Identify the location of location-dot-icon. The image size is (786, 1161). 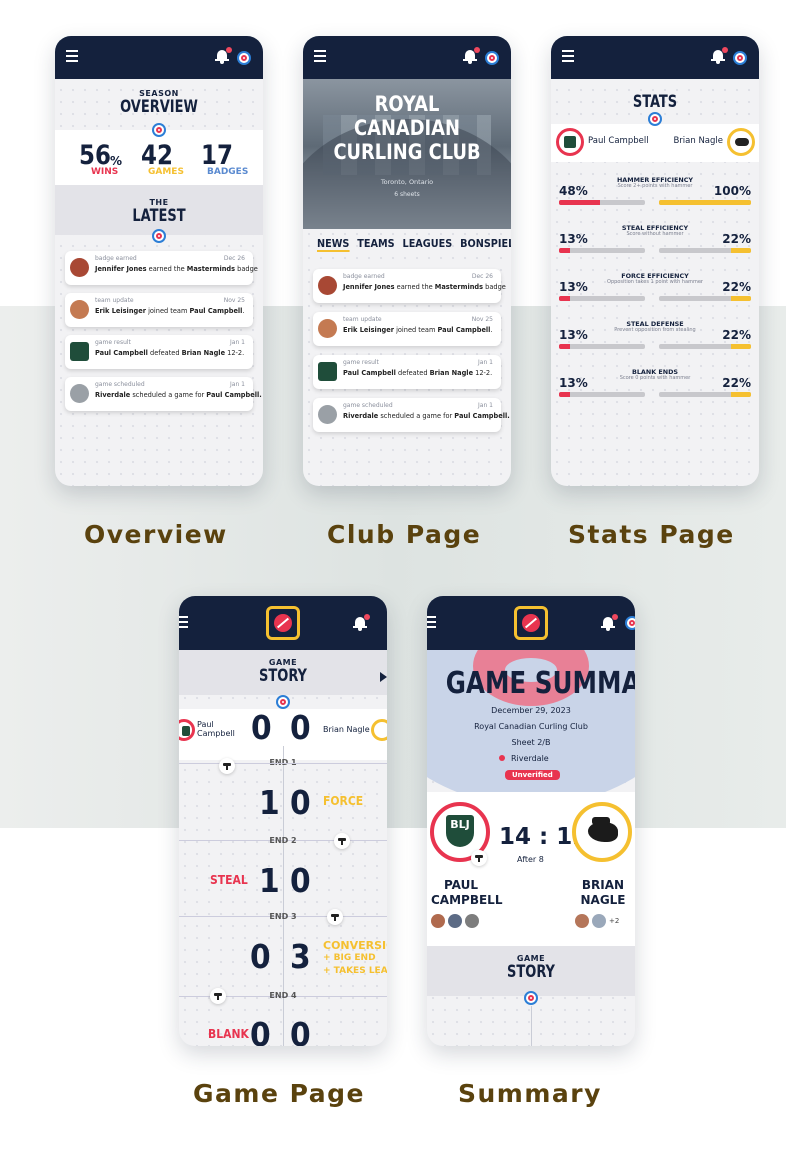
(502, 758).